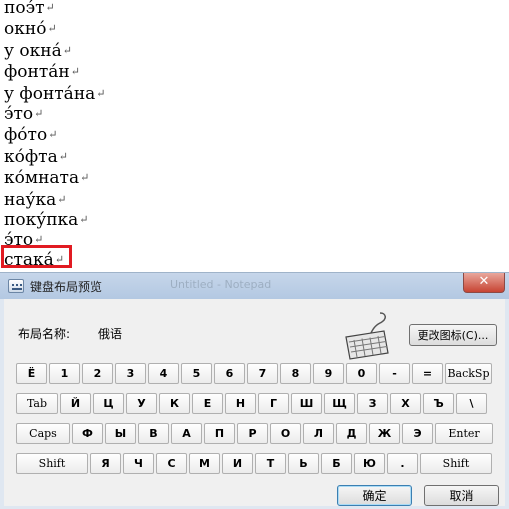  Describe the element at coordinates (303, 463) in the screenshot. I see `keyboard-key: Ь` at that location.